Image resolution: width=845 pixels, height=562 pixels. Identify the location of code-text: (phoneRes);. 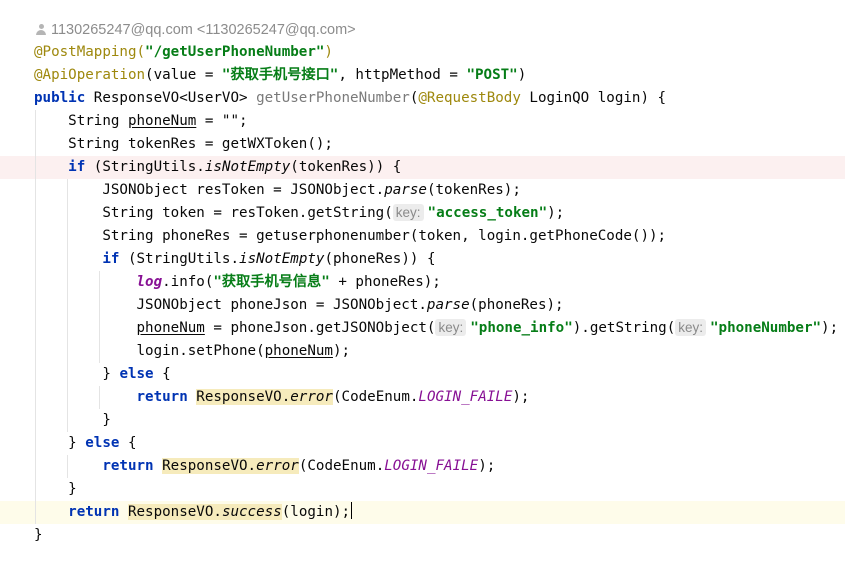
(516, 305).